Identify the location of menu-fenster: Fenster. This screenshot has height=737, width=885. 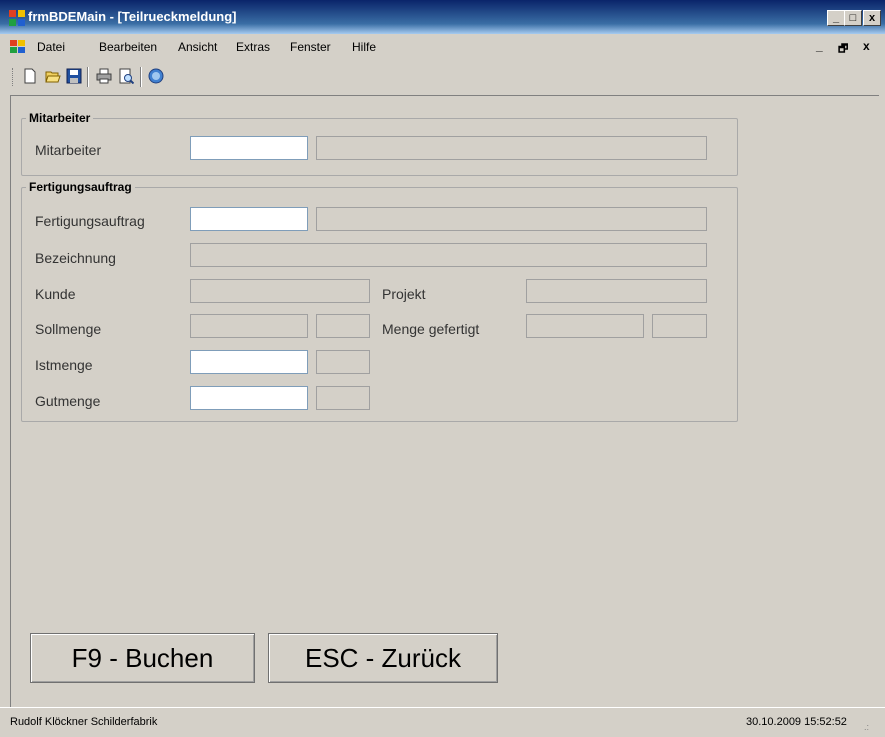
(310, 47).